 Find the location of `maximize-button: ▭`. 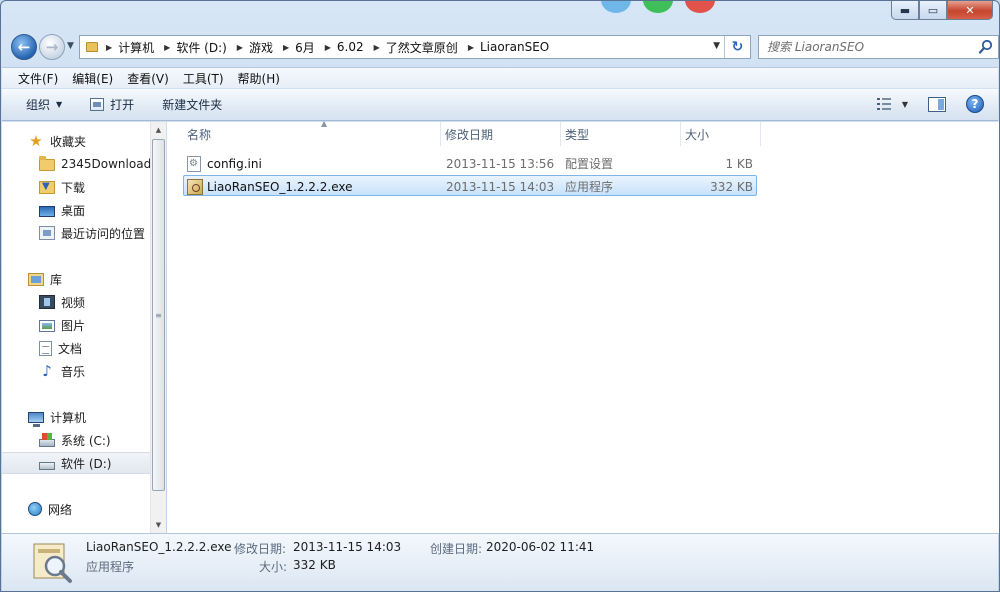

maximize-button: ▭ is located at coordinates (933, 10).